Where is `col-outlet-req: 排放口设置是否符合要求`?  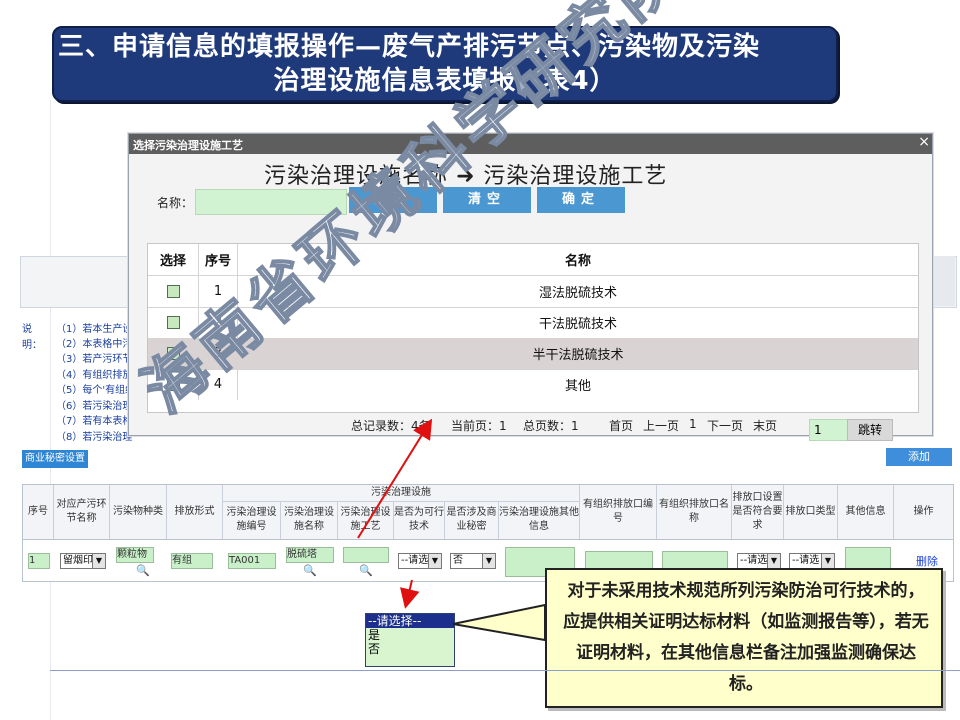
col-outlet-req: 排放口设置是否符合要求 is located at coordinates (758, 512).